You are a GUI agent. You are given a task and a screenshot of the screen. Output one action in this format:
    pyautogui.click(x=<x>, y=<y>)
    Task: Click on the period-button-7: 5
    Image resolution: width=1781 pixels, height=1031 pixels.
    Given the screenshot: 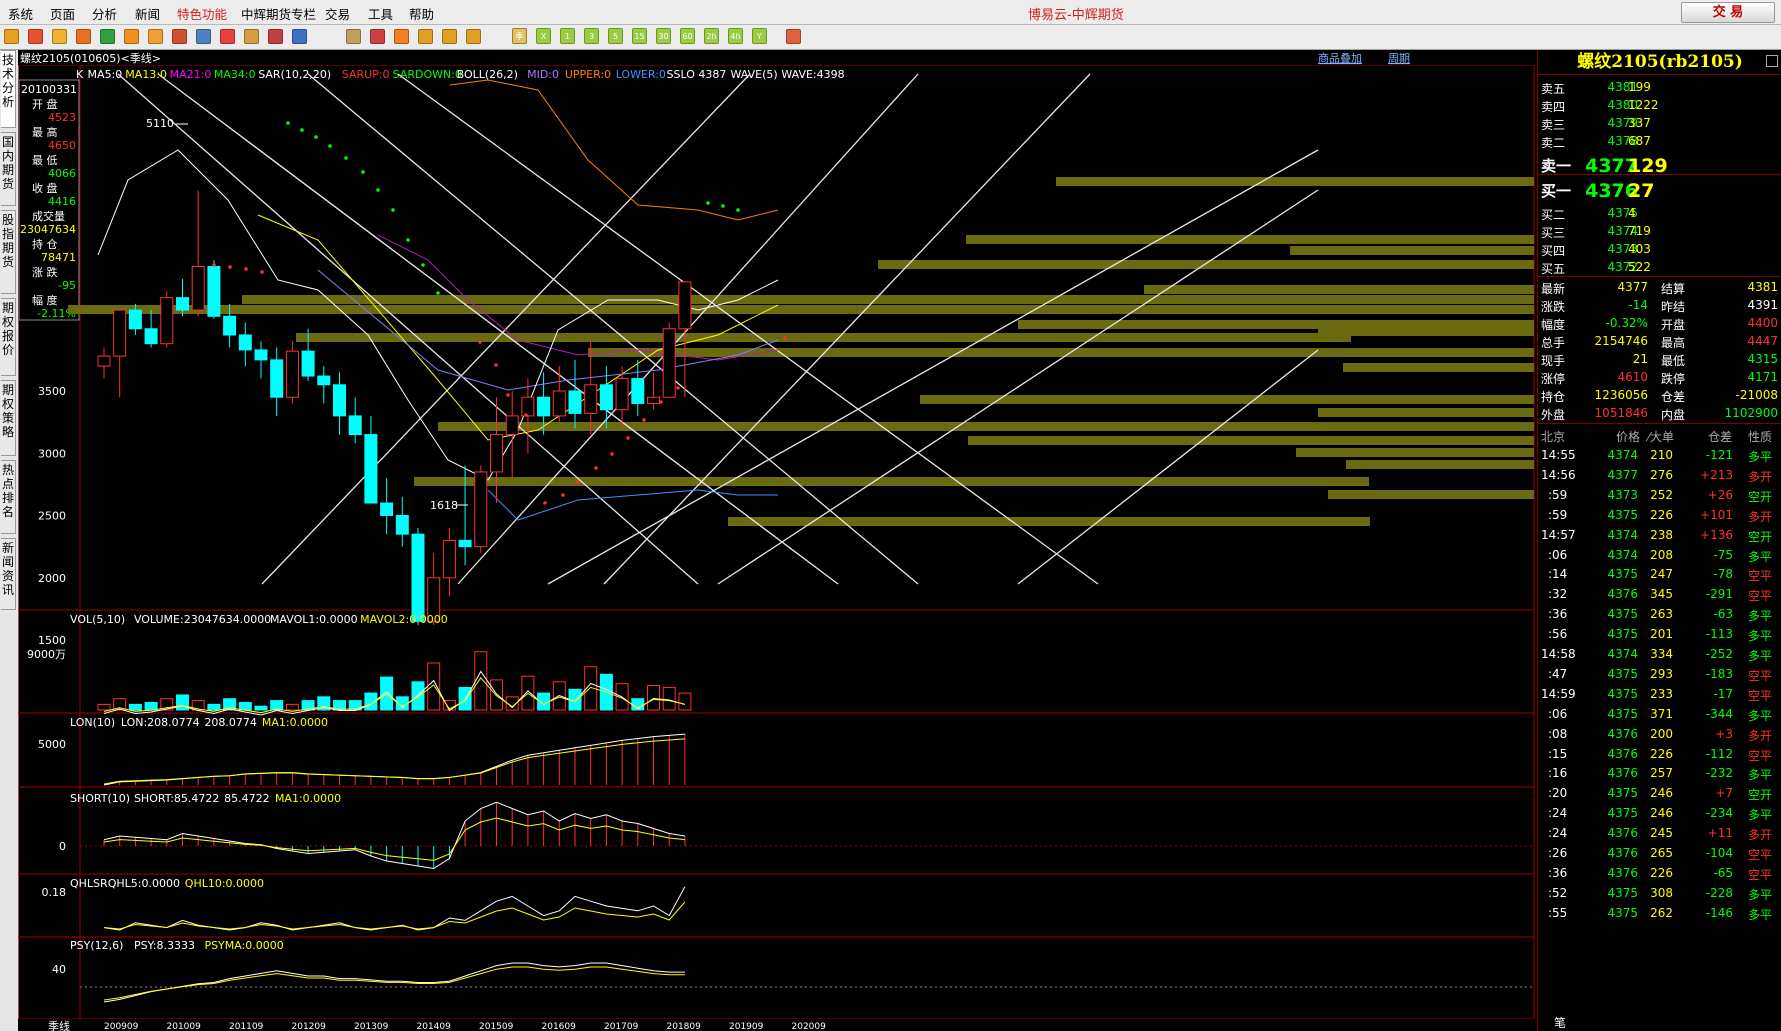 What is the action you would take?
    pyautogui.click(x=615, y=36)
    